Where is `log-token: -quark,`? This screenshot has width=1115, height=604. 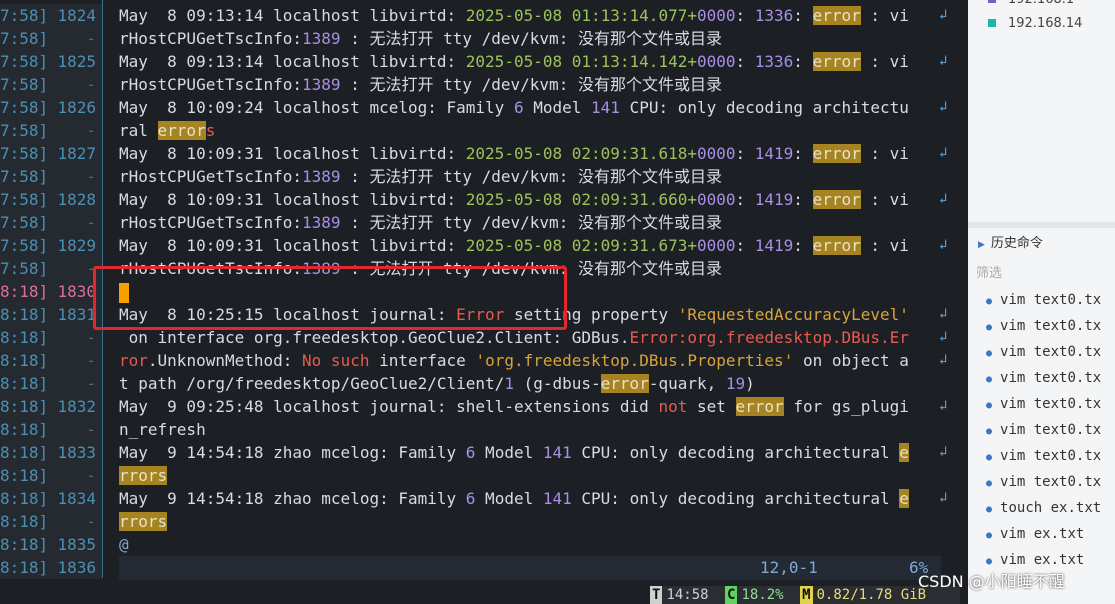
log-token: -quark, is located at coordinates (687, 383).